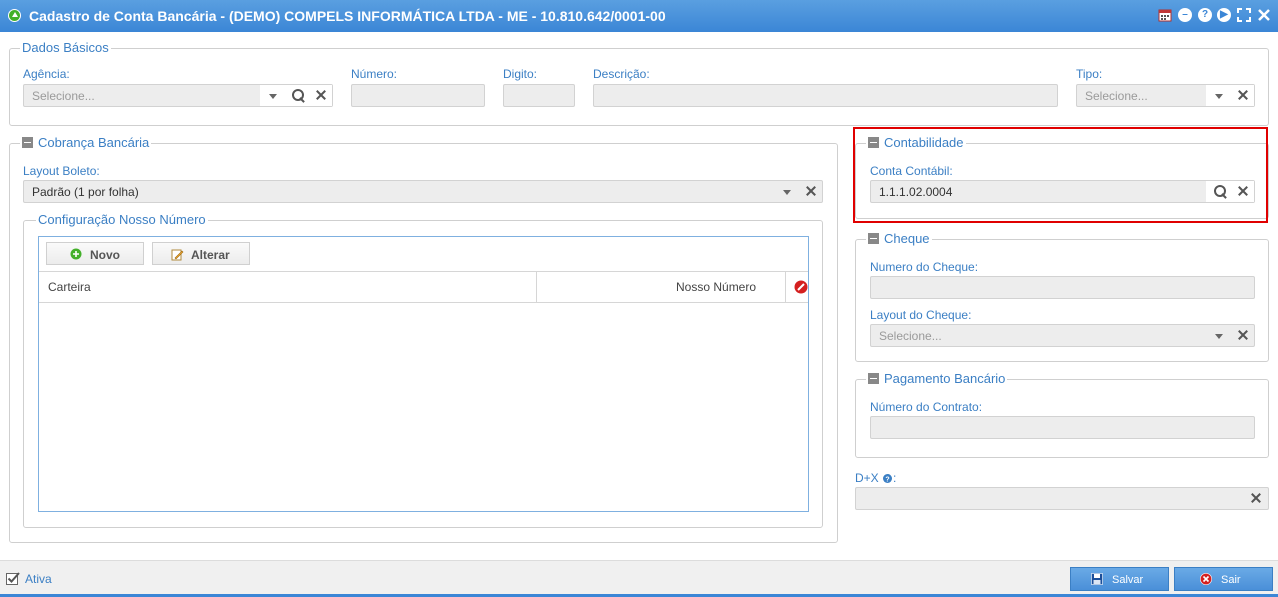  I want to click on sair-button: Sair, so click(1223, 579).